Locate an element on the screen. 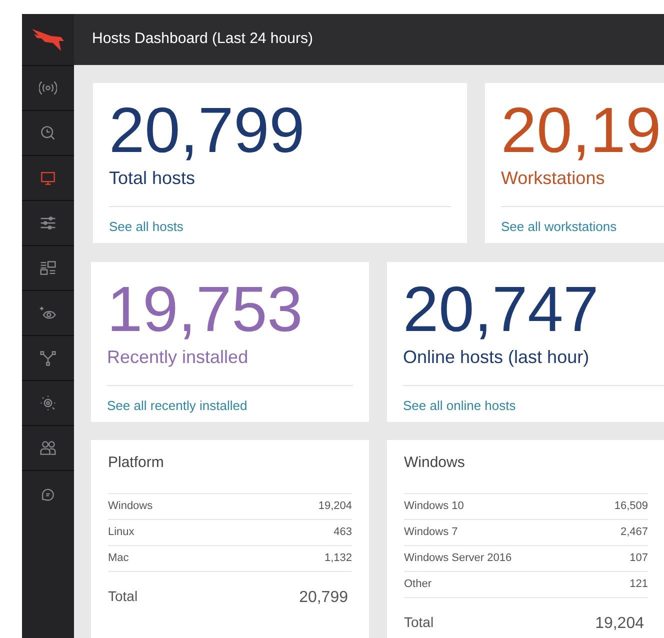  stat-value: 20,747 is located at coordinates (501, 309).